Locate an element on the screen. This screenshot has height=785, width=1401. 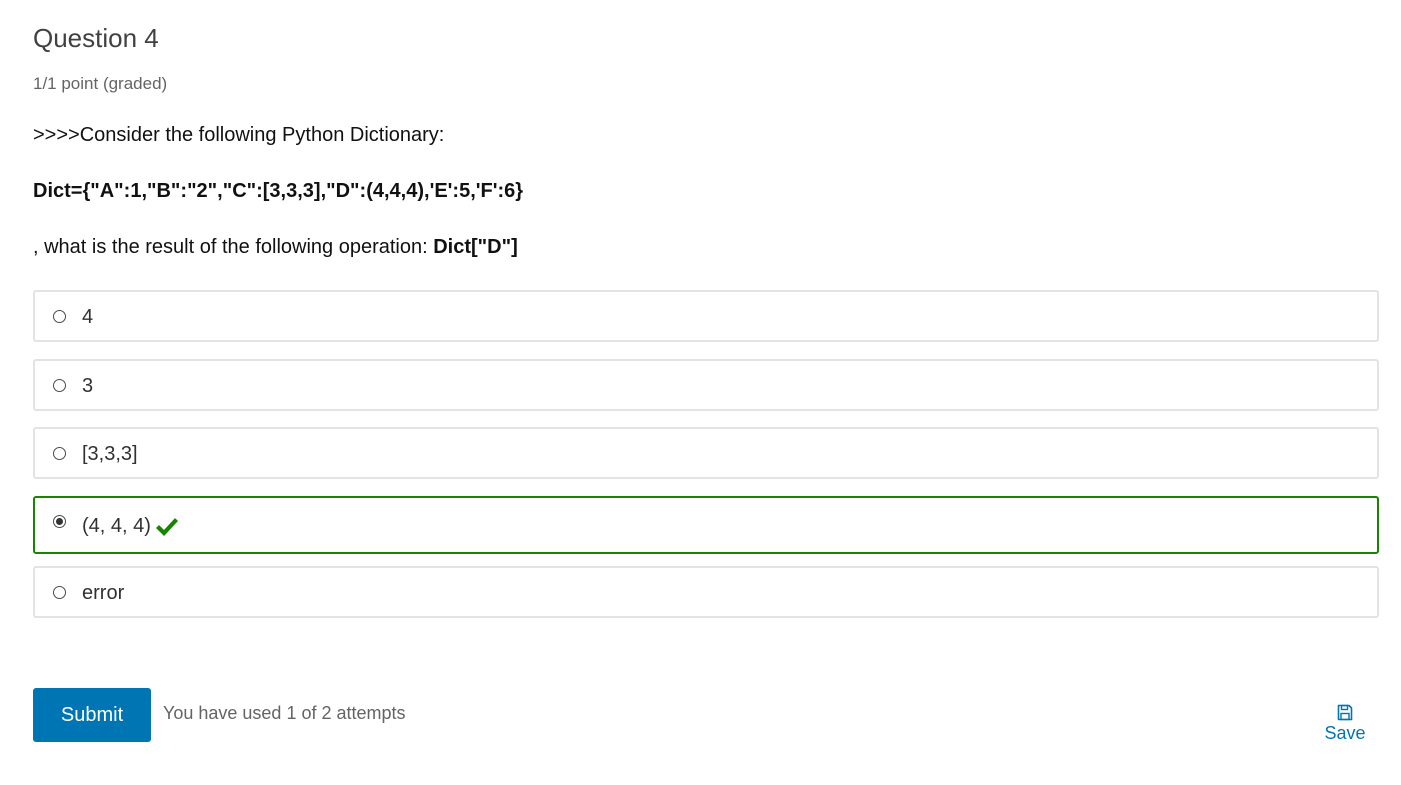
choice-label: 3 is located at coordinates (88, 386).